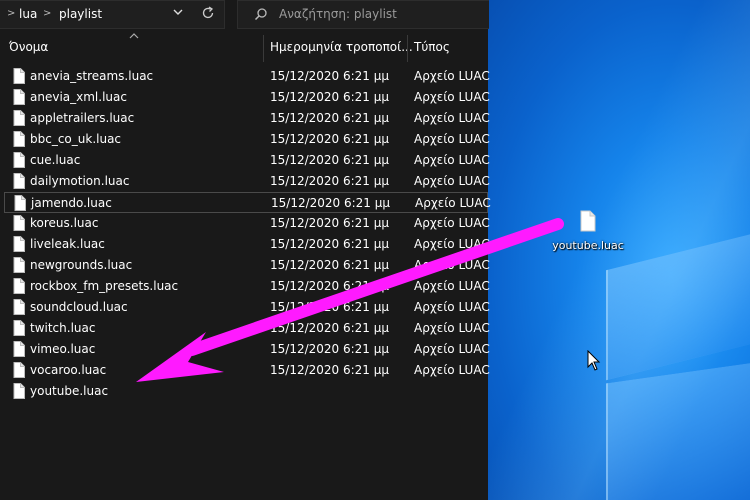 The height and width of the screenshot is (500, 750). I want to click on search-box: Αναζήτηση: playlist, so click(363, 14).